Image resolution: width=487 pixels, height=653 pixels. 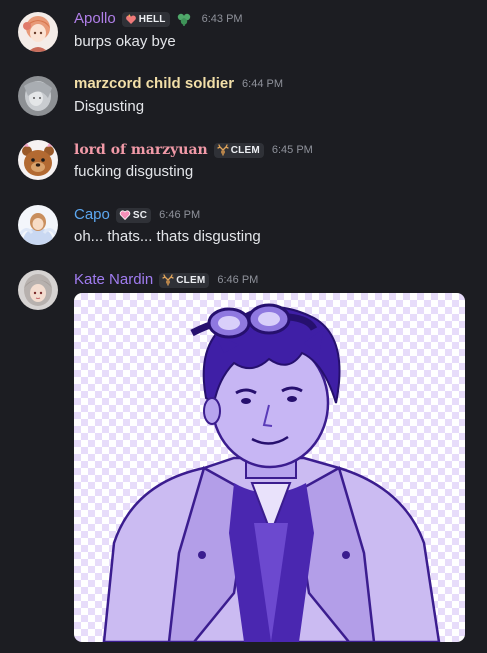 What do you see at coordinates (92, 215) in the screenshot?
I see `username: Capo` at bounding box center [92, 215].